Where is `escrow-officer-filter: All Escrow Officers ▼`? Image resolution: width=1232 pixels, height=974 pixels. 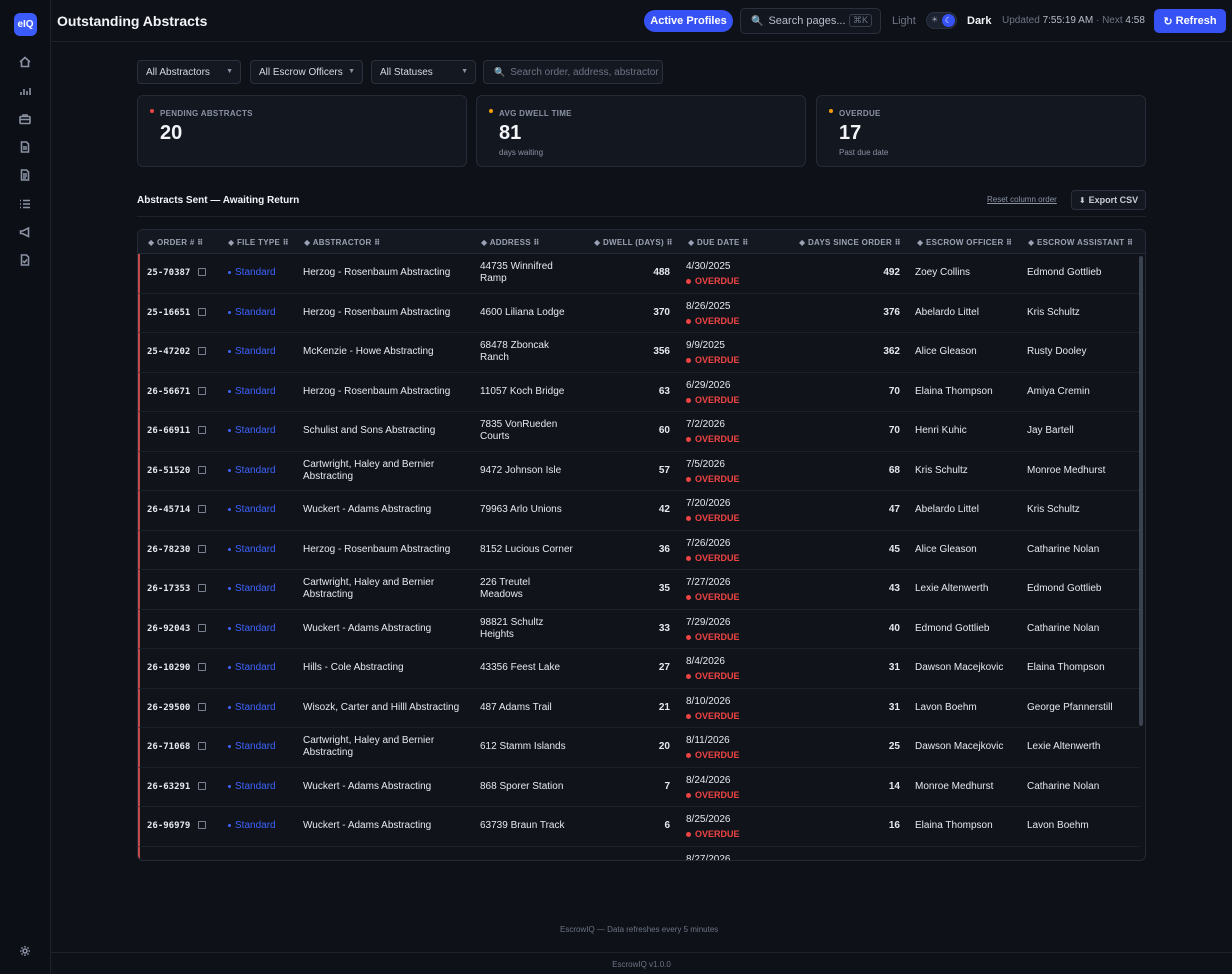 escrow-officer-filter: All Escrow Officers ▼ is located at coordinates (306, 72).